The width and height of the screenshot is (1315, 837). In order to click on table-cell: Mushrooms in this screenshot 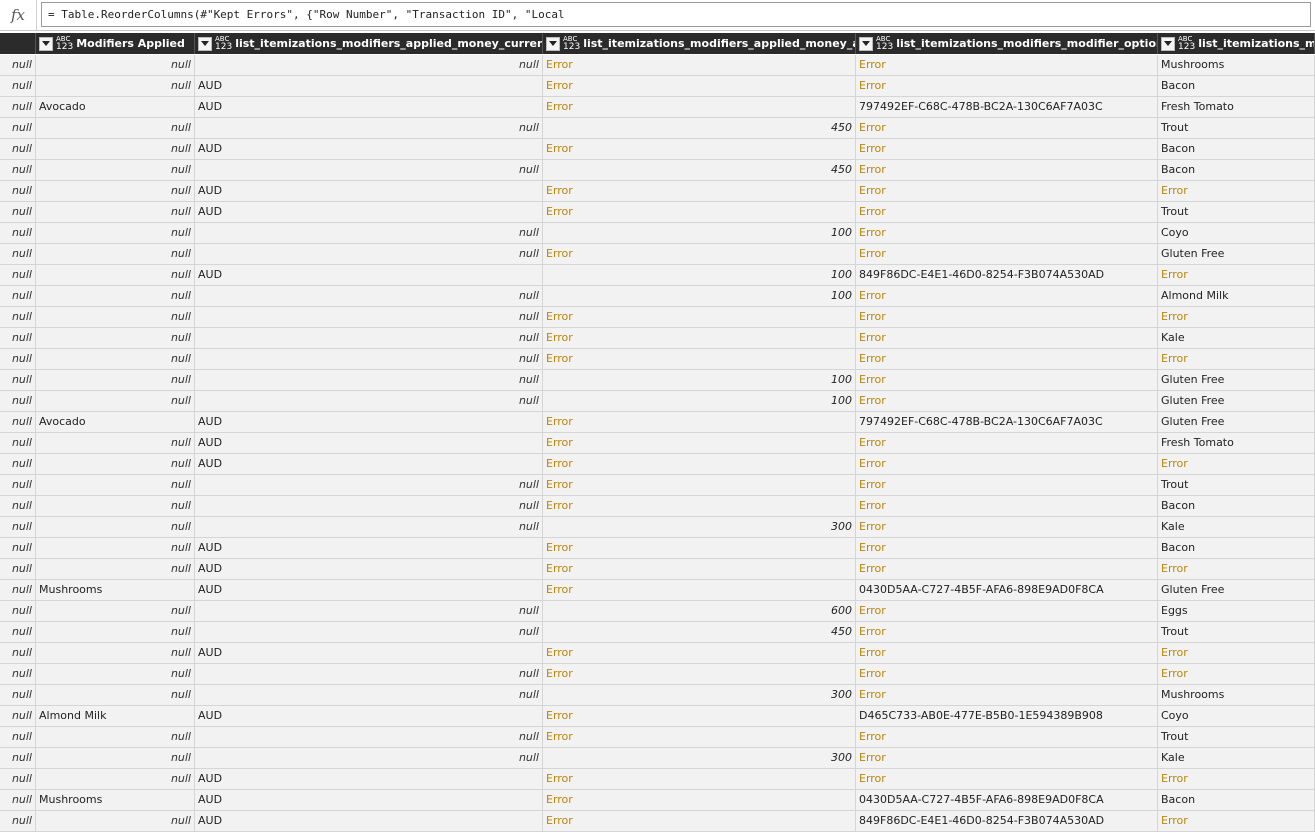, I will do `click(115, 800)`.